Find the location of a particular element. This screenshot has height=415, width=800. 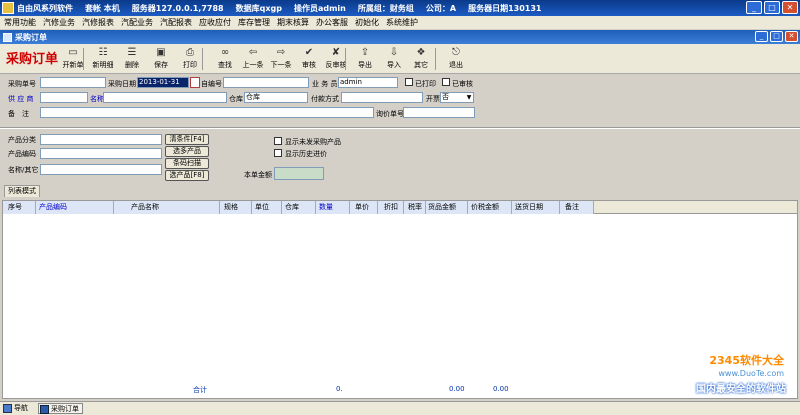

sub-restore-button: □ is located at coordinates (776, 36).